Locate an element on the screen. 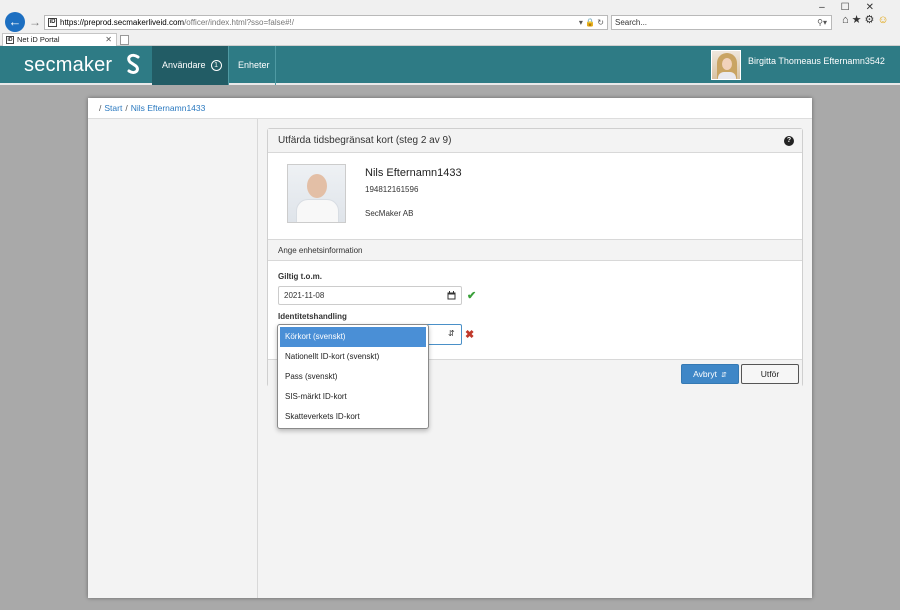  secmaker-logo-icon is located at coordinates (133, 63).